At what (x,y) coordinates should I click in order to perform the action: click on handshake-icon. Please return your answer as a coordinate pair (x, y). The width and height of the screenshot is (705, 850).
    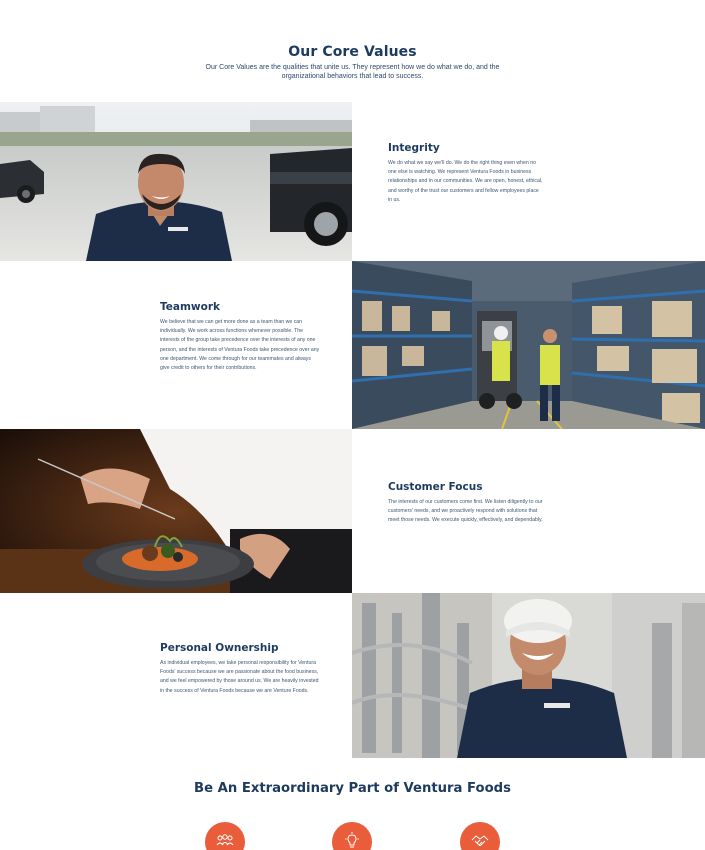
    Looking at the image, I should click on (480, 836).